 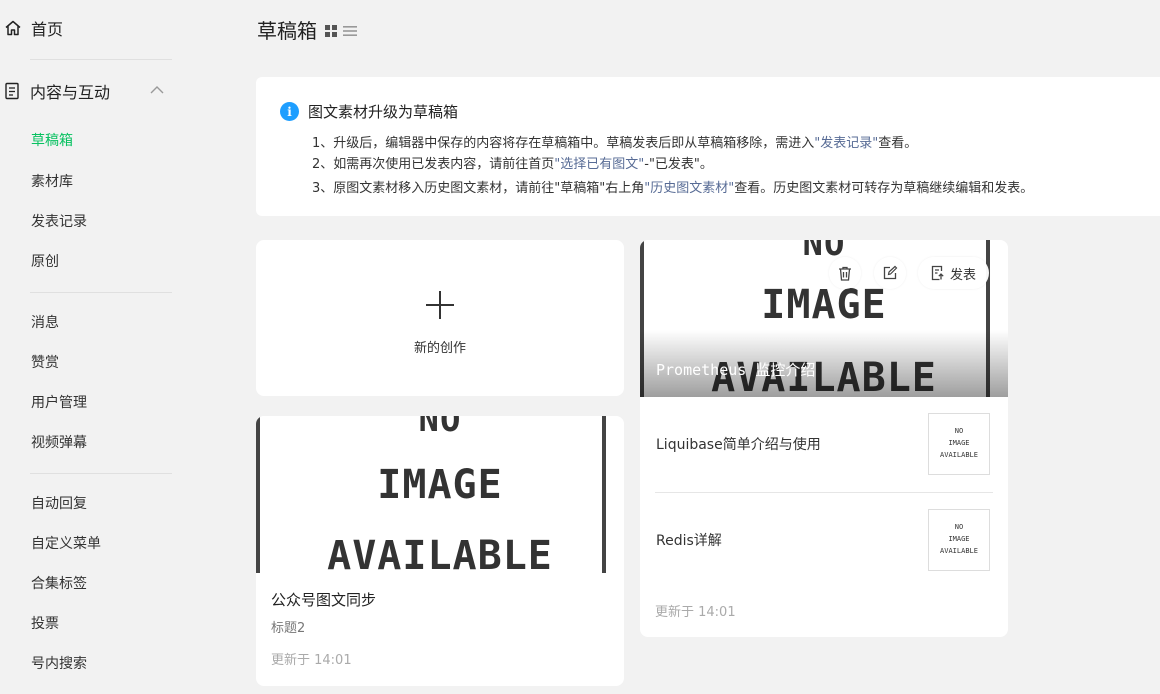 What do you see at coordinates (689, 188) in the screenshot?
I see `history-material-link: "历史图文素材"` at bounding box center [689, 188].